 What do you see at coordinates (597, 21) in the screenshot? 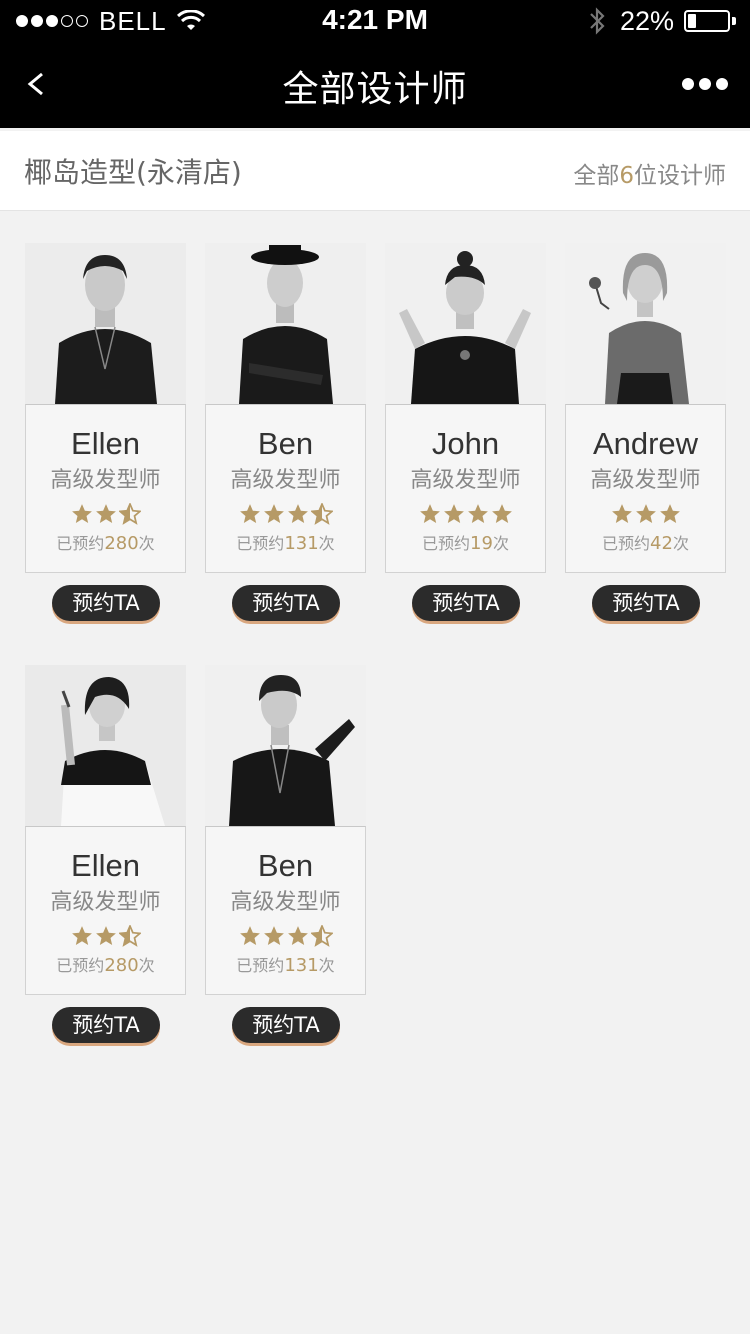
I see `bluetooth-icon` at bounding box center [597, 21].